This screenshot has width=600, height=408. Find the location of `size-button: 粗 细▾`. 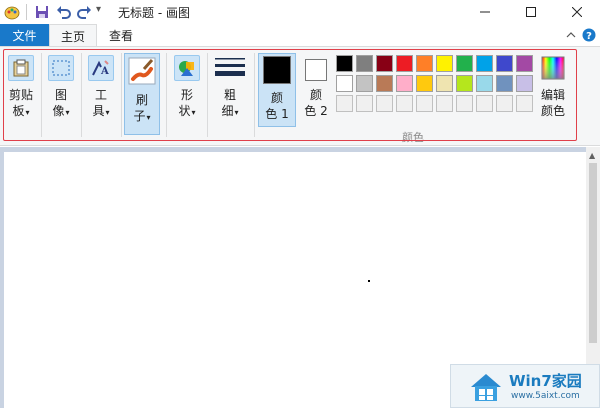

size-button: 粗 细▾ is located at coordinates (230, 94).